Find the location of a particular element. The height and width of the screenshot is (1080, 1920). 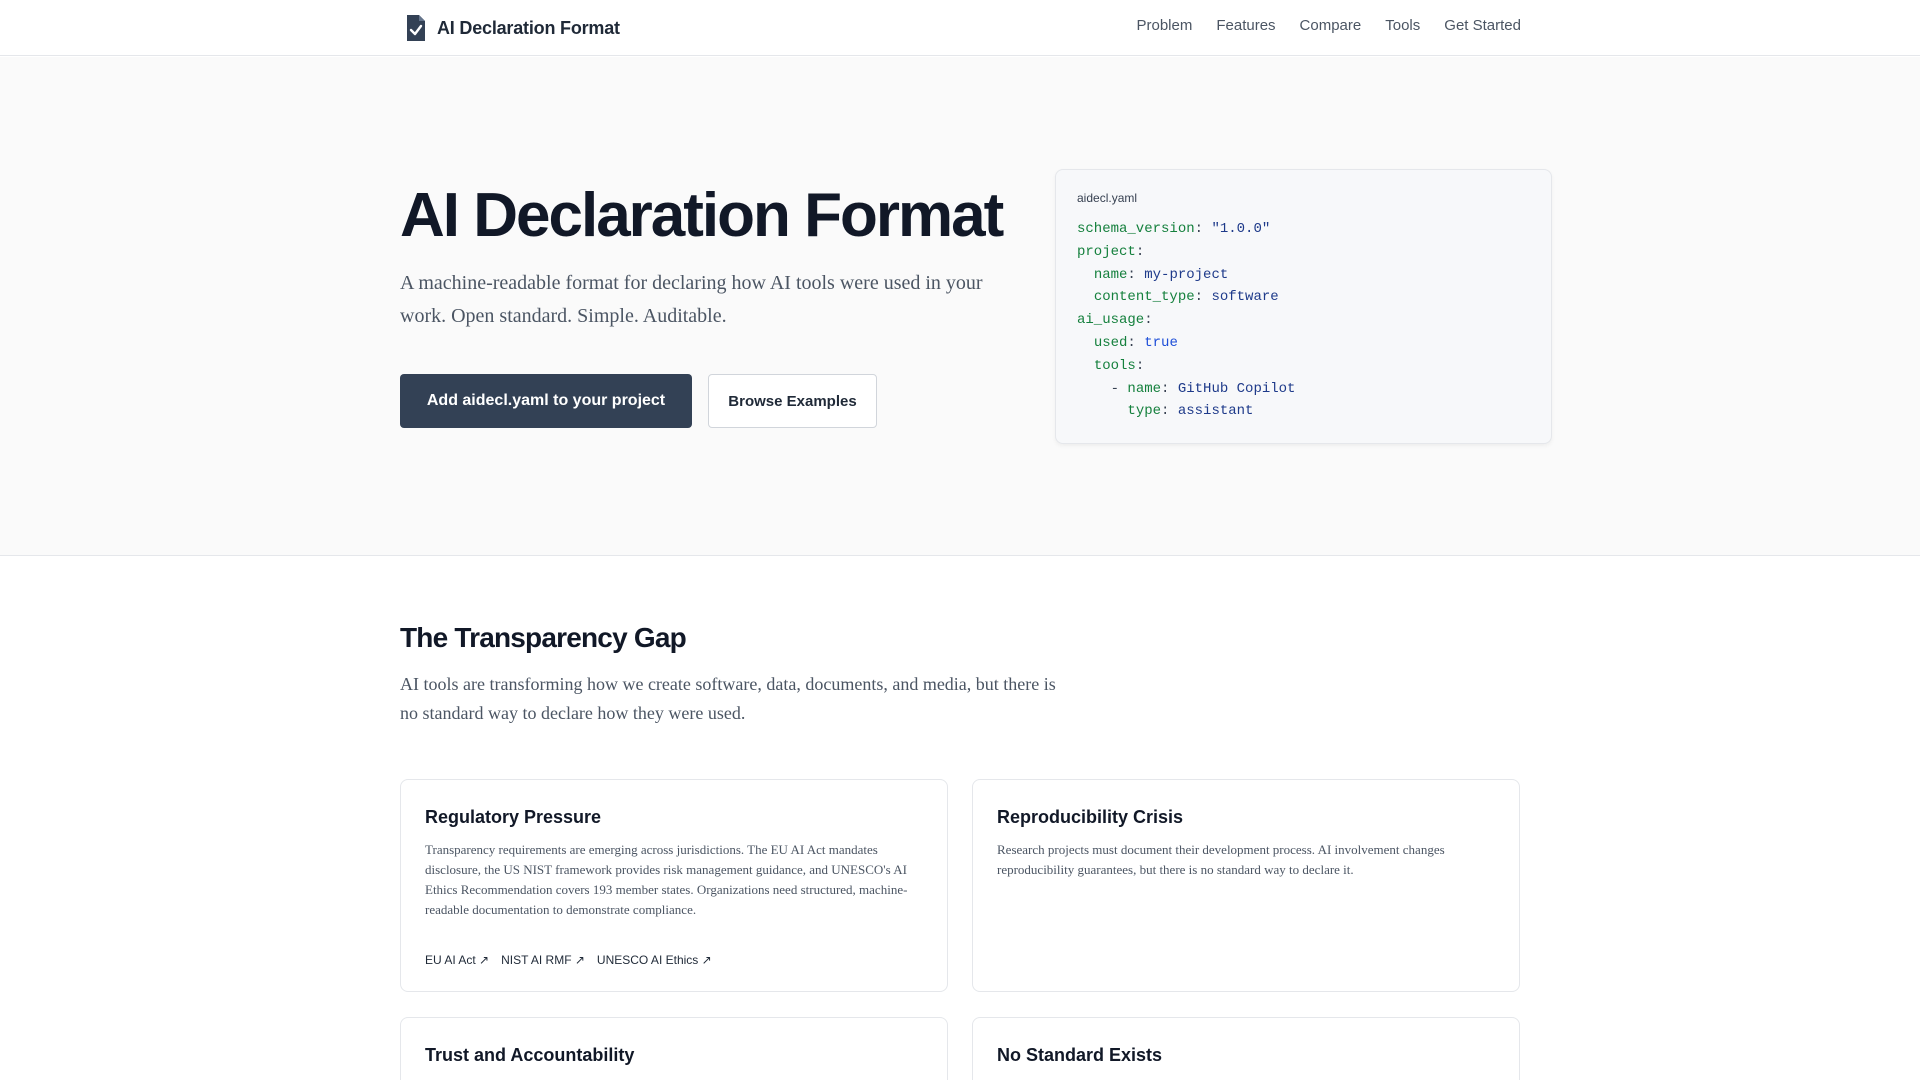

add-aidecl-button: Add aidecl.yaml to your project is located at coordinates (546, 401).